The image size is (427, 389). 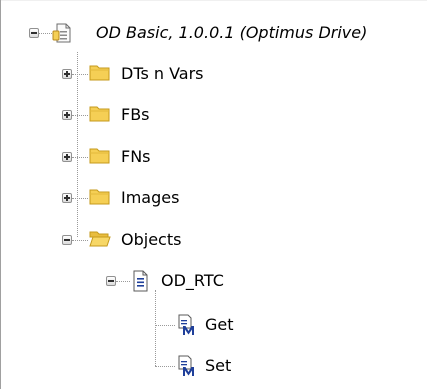 What do you see at coordinates (213, 0) in the screenshot?
I see `panel-top-edge` at bounding box center [213, 0].